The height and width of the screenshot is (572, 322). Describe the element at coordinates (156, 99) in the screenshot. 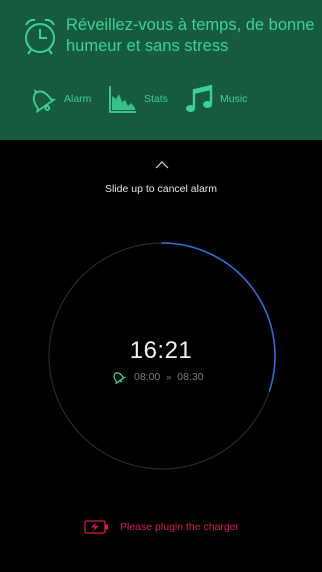

I see `feature-stats-label: Stats` at that location.